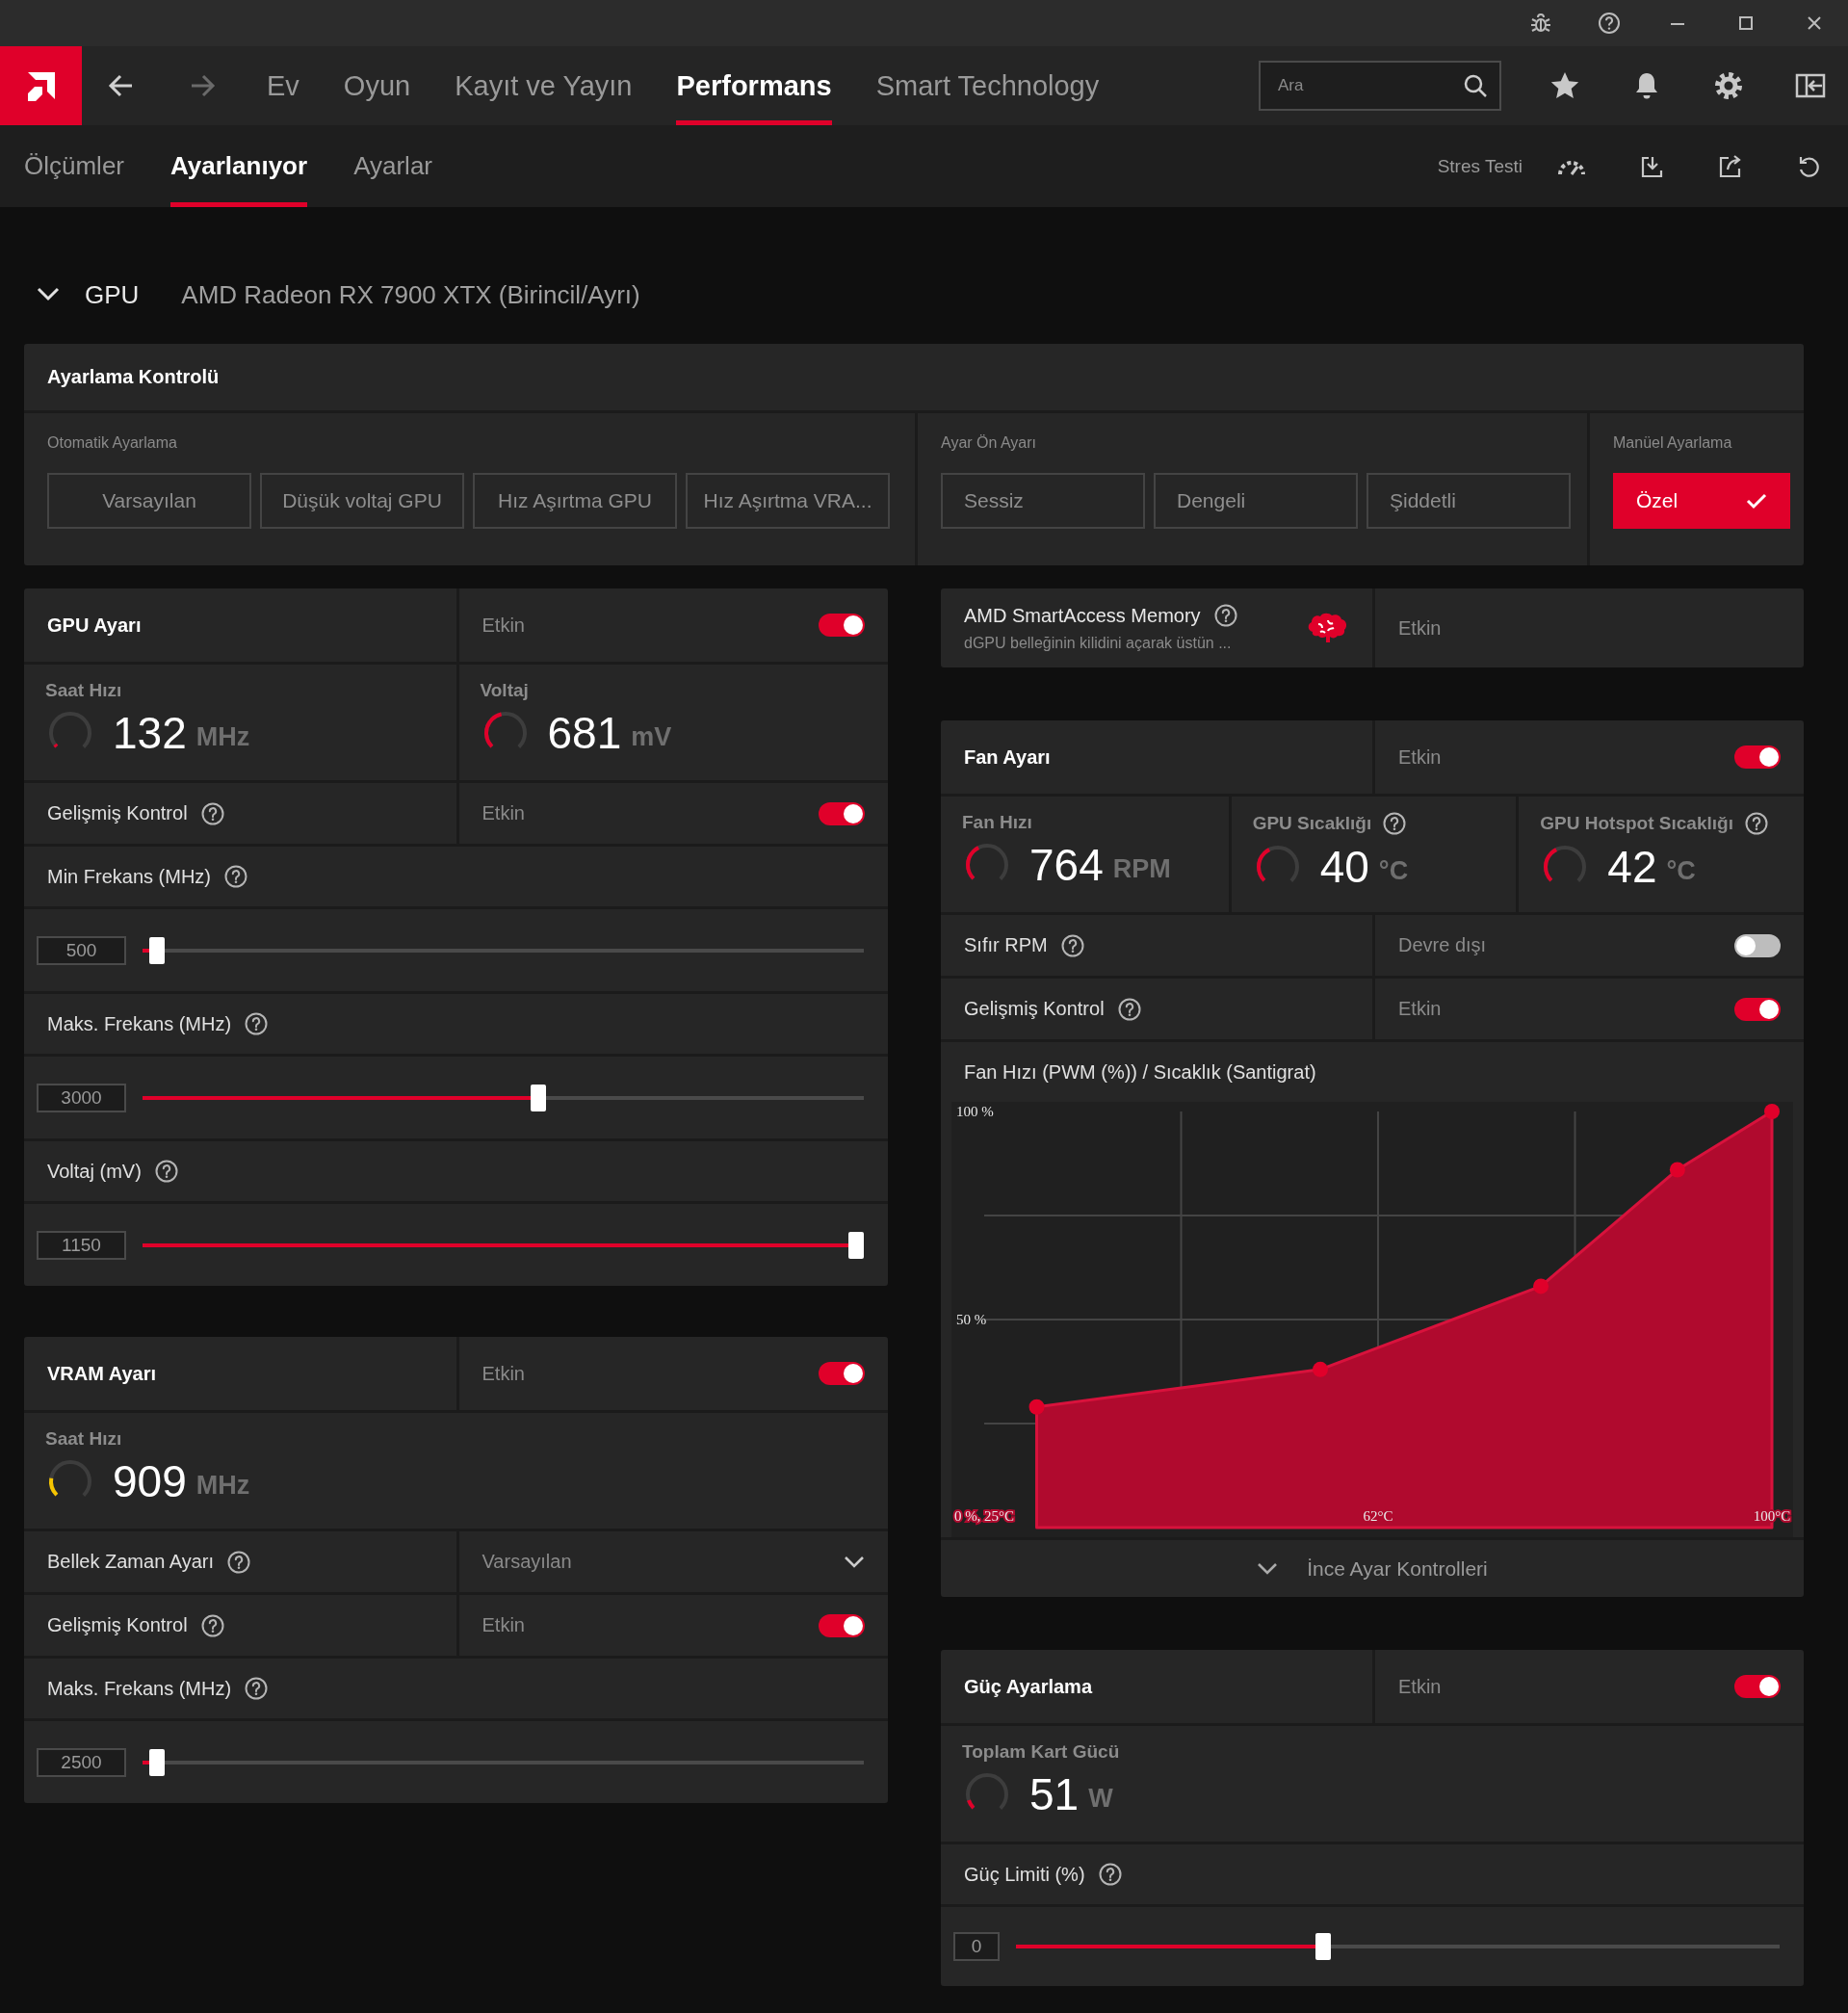 The height and width of the screenshot is (2013, 1848). What do you see at coordinates (1378, 1516) in the screenshot?
I see `axis-label: 62°C` at bounding box center [1378, 1516].